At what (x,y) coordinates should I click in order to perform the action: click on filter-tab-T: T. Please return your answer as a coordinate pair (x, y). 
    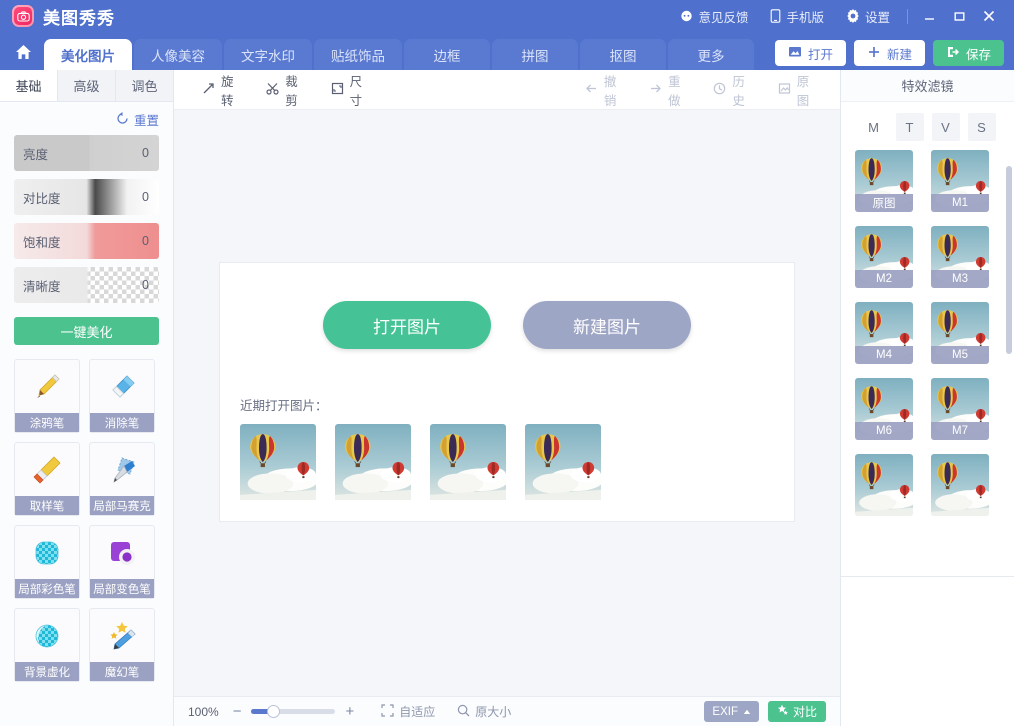
    Looking at the image, I should click on (909, 127).